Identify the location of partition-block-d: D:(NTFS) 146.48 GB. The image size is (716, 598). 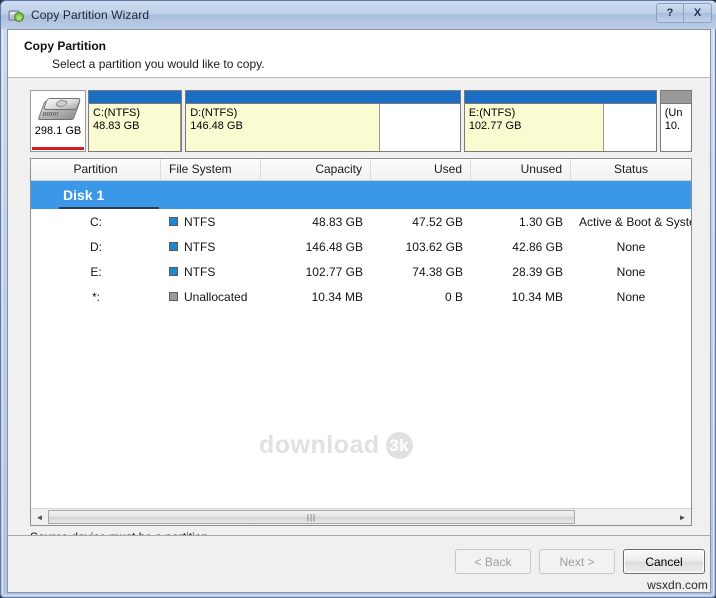
(323, 121).